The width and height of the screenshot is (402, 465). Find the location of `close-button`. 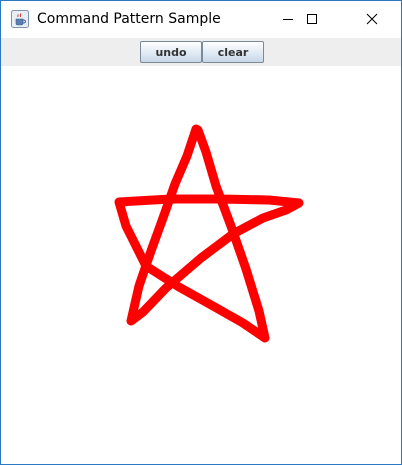

close-button is located at coordinates (372, 19).